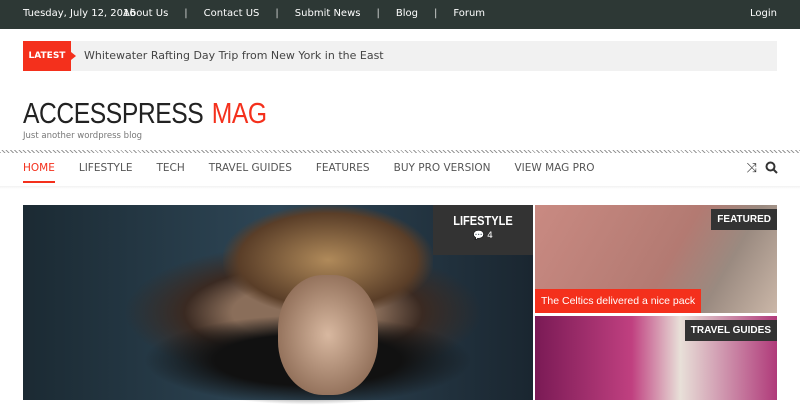  I want to click on link-about-us: About Us, so click(145, 13).